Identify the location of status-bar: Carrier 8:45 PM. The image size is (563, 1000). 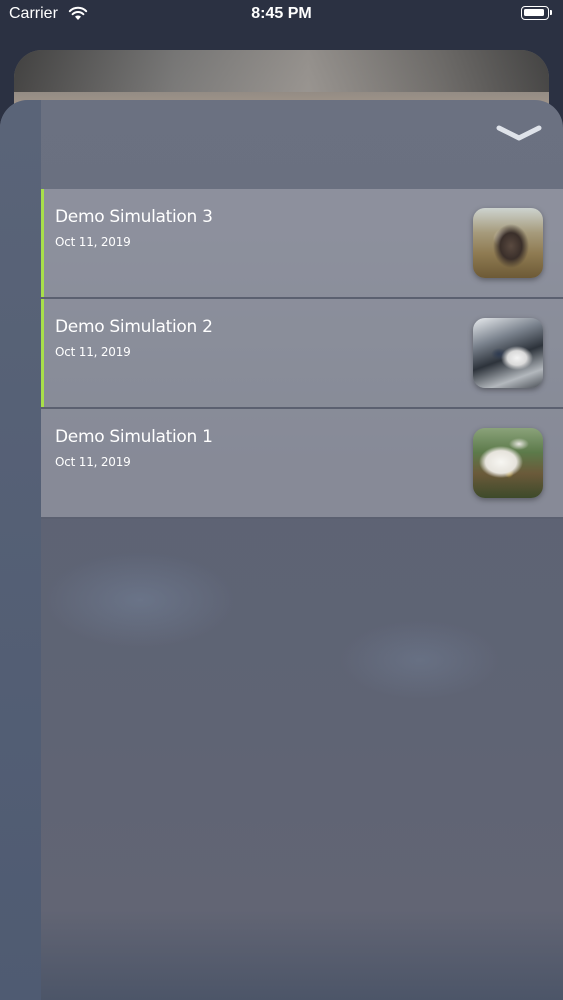
(281, 16).